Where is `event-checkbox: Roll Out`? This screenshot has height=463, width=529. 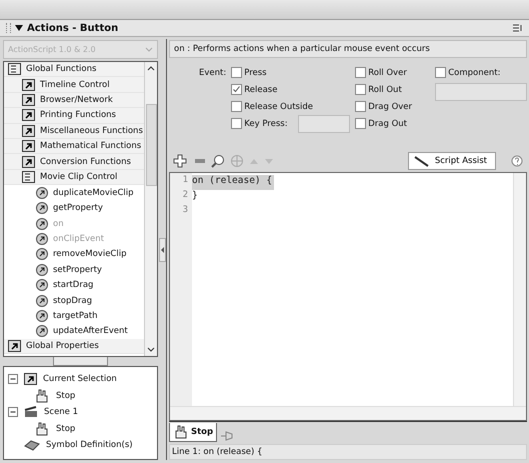
event-checkbox: Roll Out is located at coordinates (395, 89).